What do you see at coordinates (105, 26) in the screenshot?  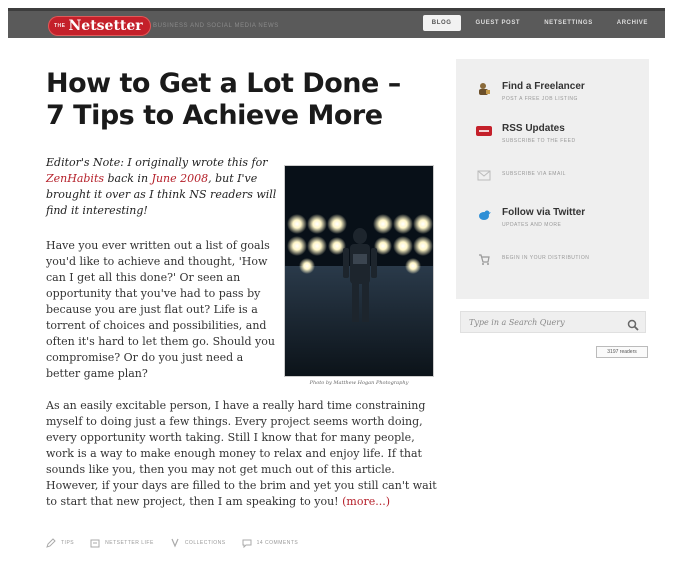 I see `logo-name: Netsetter` at bounding box center [105, 26].